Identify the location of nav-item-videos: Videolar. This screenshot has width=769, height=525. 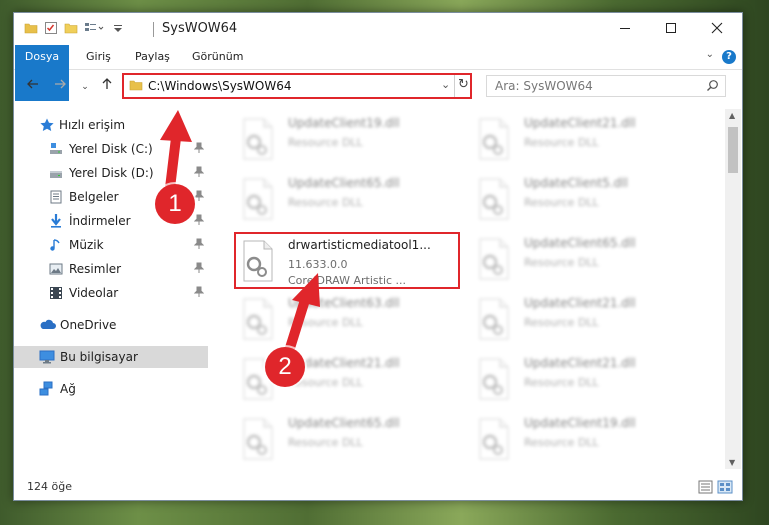
(111, 293).